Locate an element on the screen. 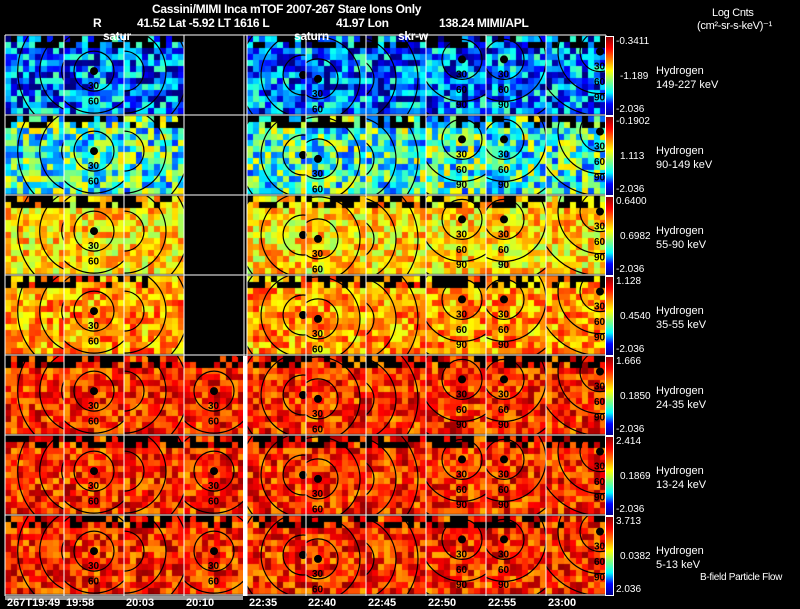 Image resolution: width=800 pixels, height=609 pixels. time-label: 23:00 is located at coordinates (562, 603).